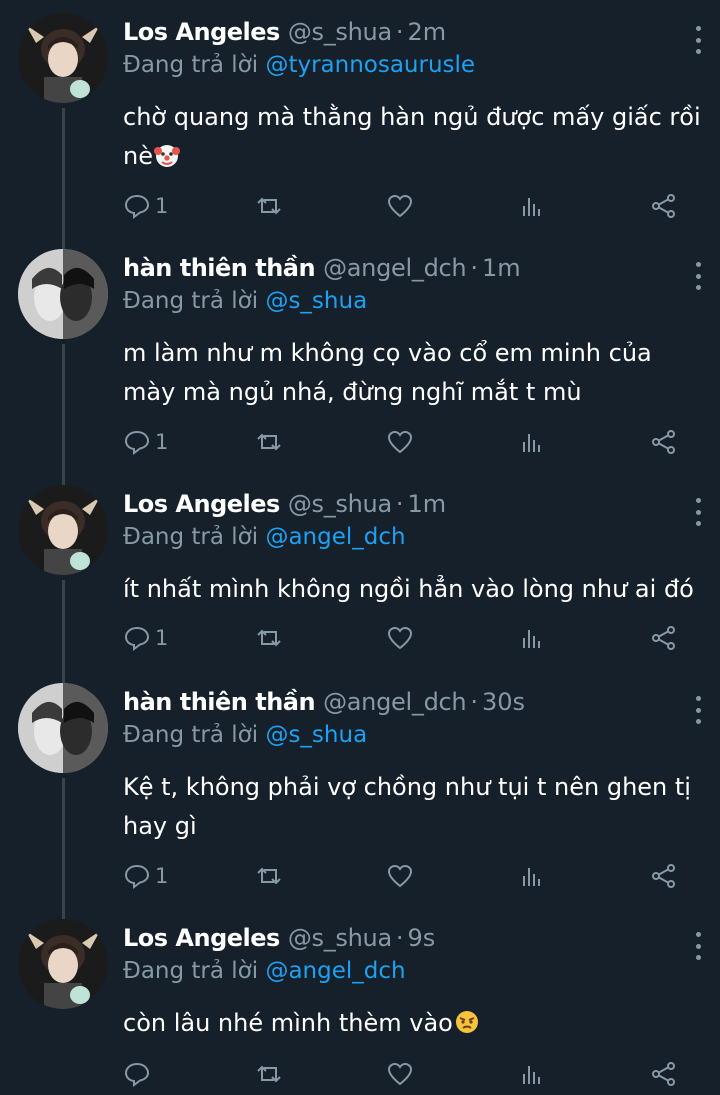 The width and height of the screenshot is (720, 1095). Describe the element at coordinates (411, 975) in the screenshot. I see `replying-to: Đang trả lời @angel_dch` at that location.